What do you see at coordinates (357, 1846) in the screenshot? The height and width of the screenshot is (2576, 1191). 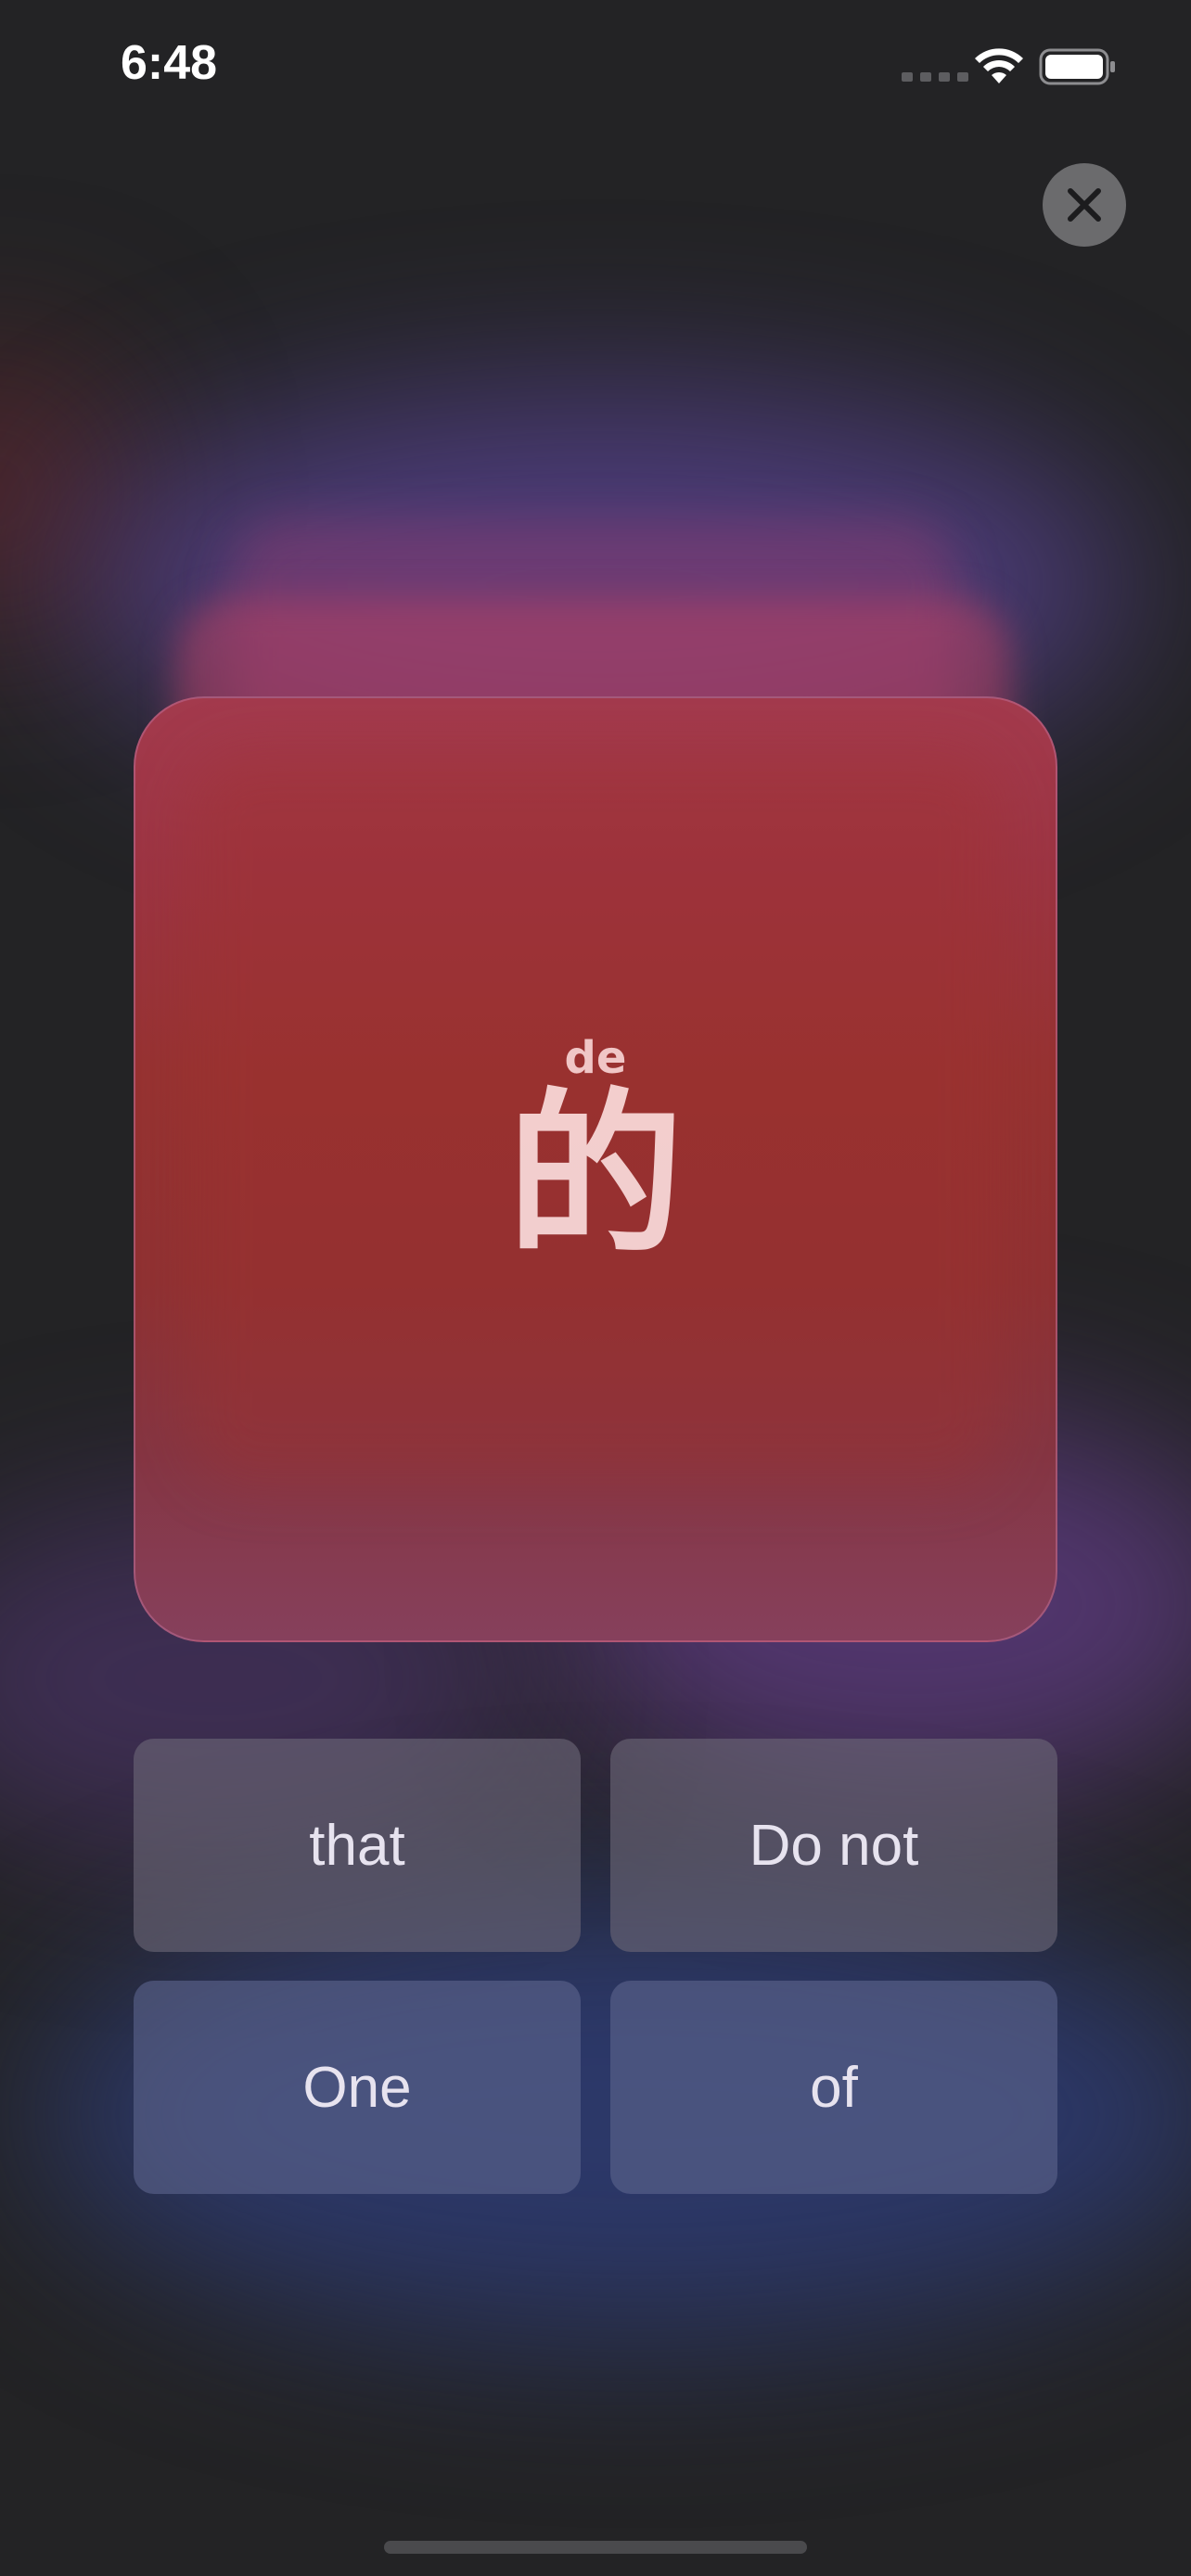 I see `answer-option-that: that` at bounding box center [357, 1846].